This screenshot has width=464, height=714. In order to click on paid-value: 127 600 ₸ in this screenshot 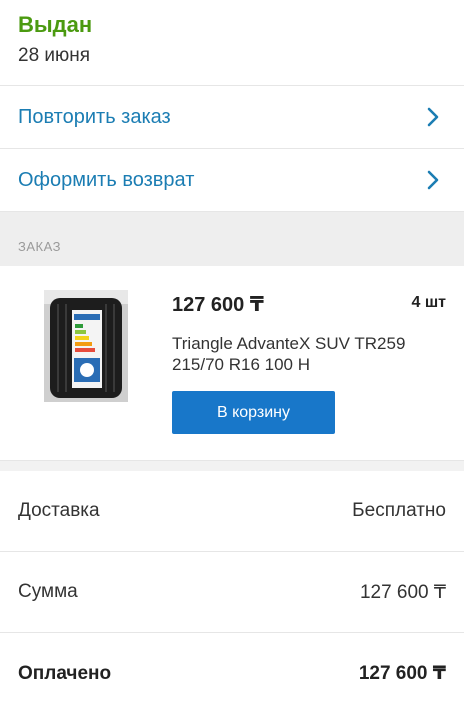, I will do `click(402, 673)`.